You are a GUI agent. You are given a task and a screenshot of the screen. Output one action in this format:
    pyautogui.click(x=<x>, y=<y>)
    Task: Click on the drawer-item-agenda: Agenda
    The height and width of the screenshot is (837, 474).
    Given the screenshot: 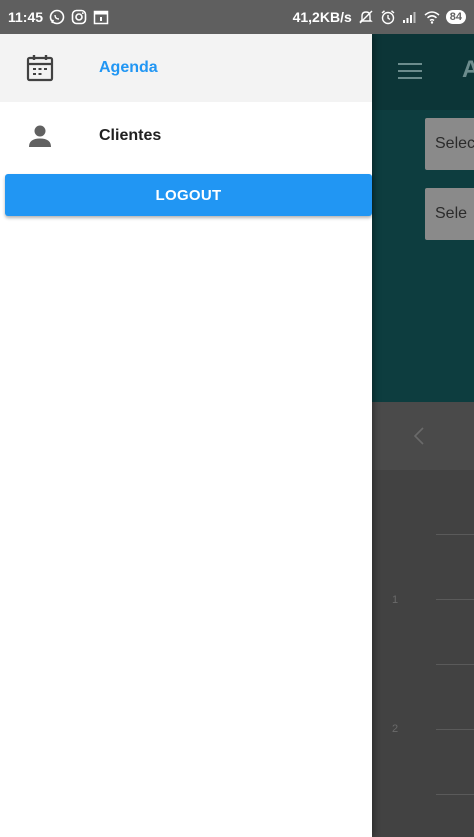 What is the action you would take?
    pyautogui.click(x=186, y=68)
    